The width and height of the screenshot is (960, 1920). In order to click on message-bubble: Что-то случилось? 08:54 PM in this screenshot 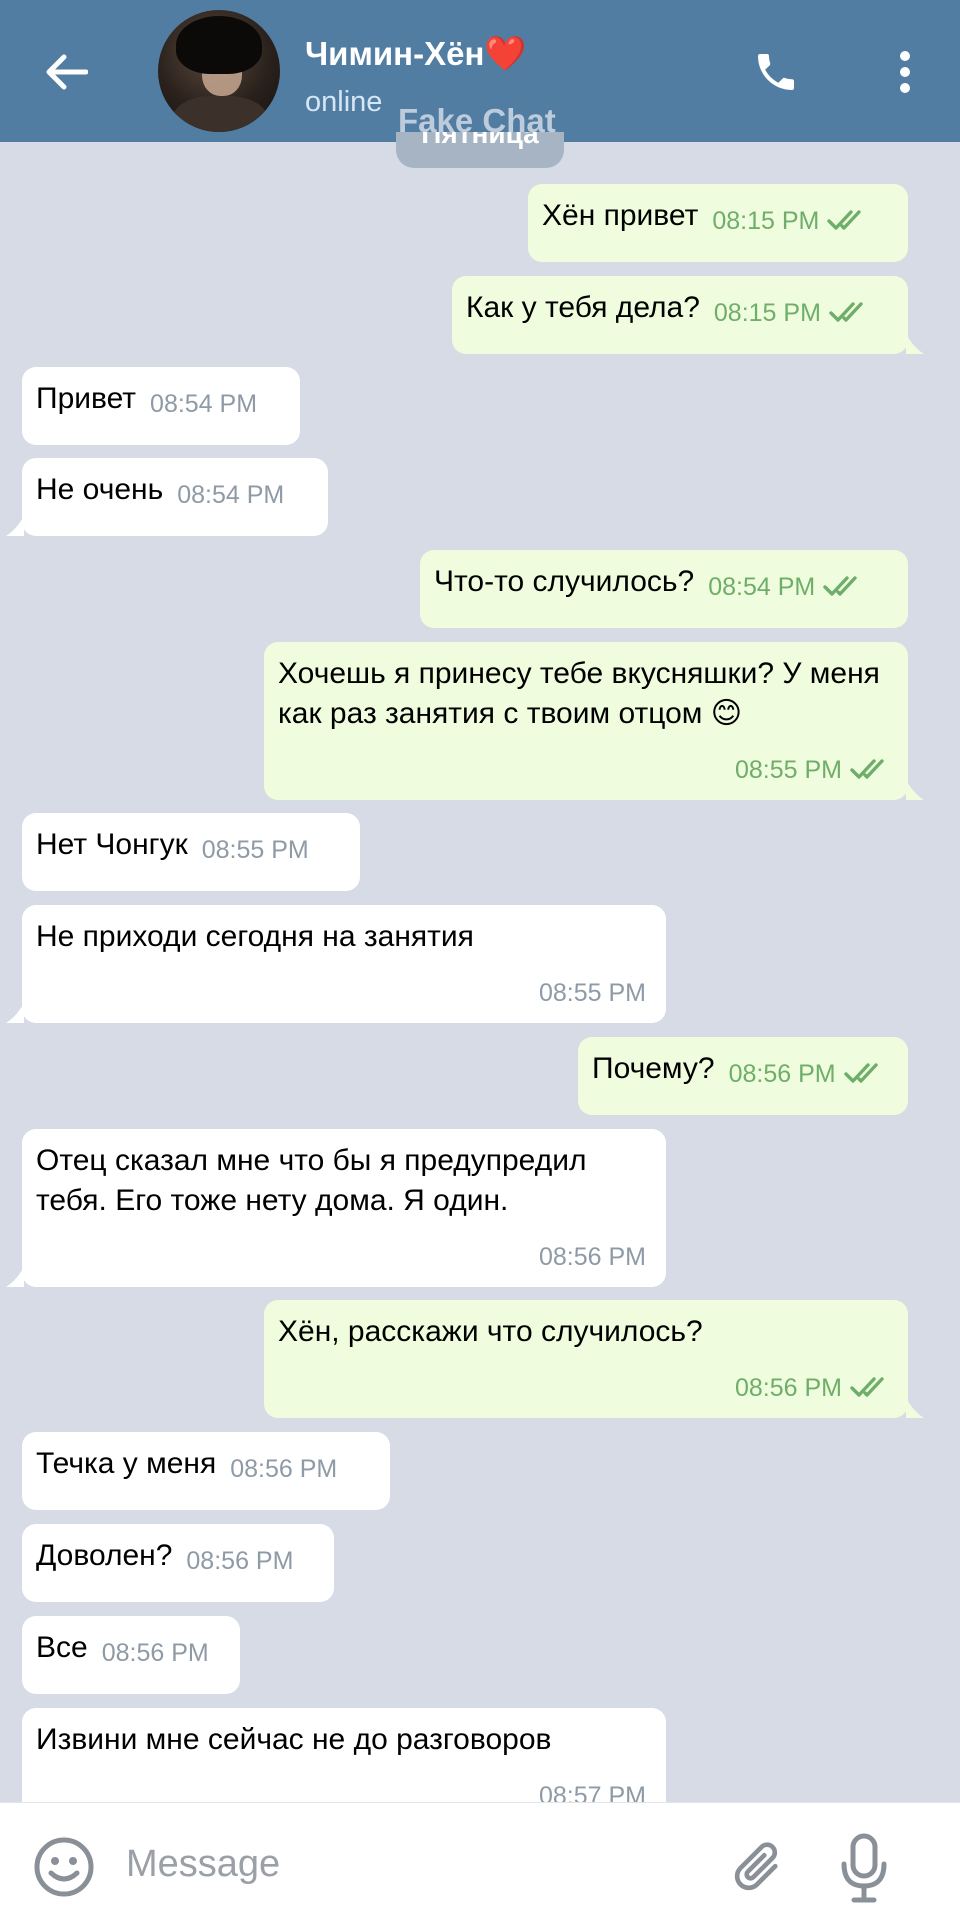, I will do `click(664, 589)`.